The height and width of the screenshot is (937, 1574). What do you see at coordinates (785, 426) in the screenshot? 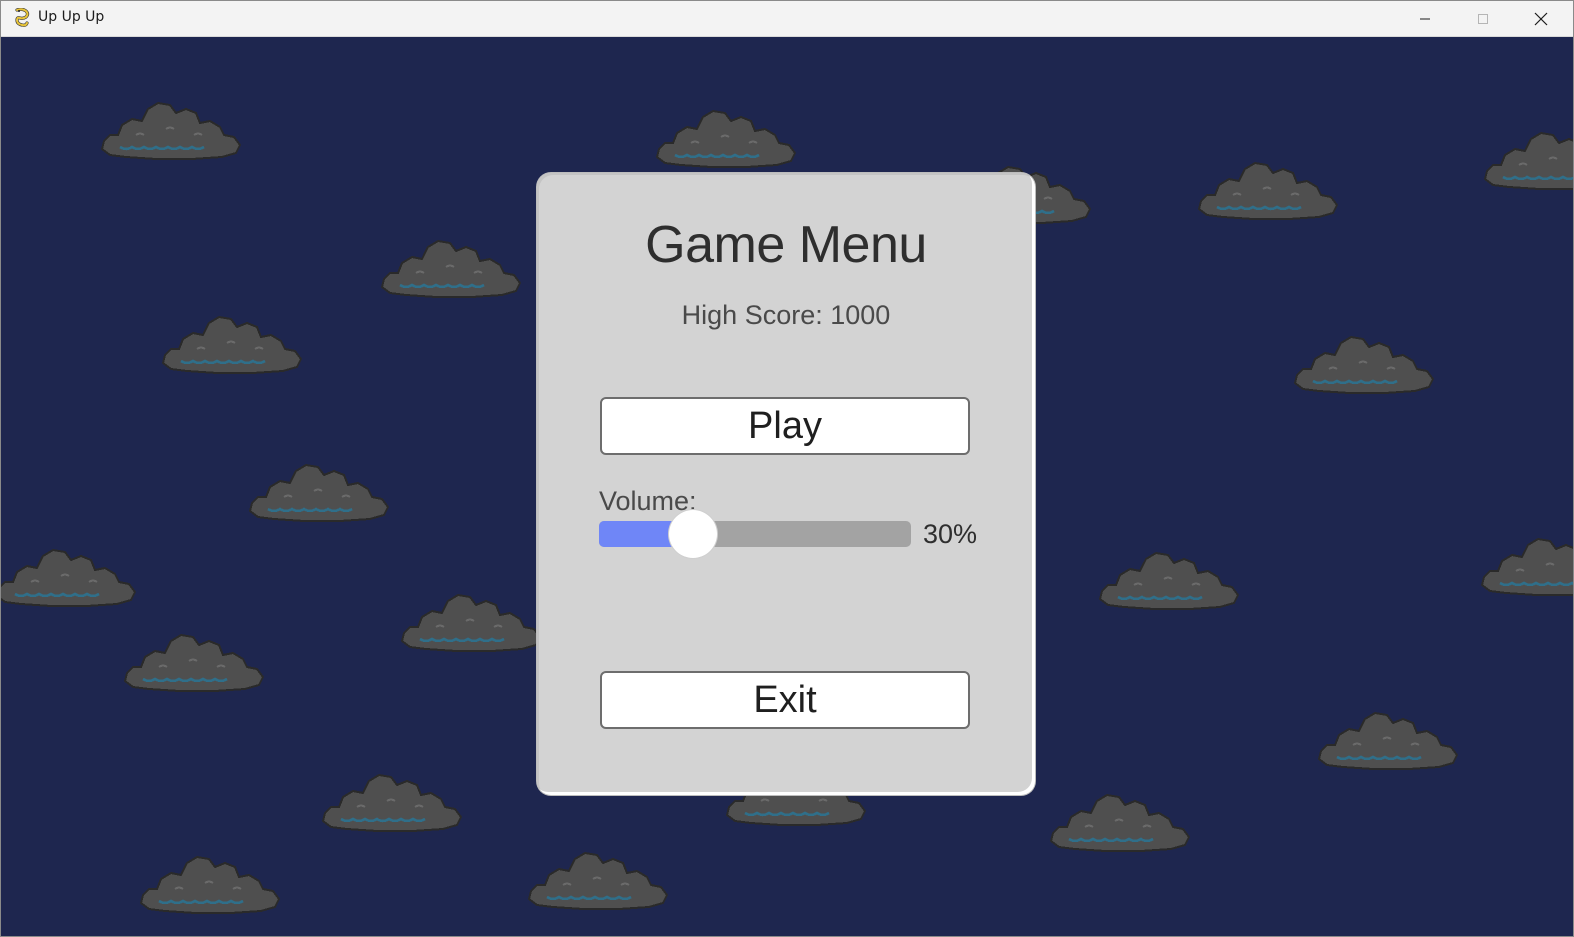
I see `play-button: Play` at bounding box center [785, 426].